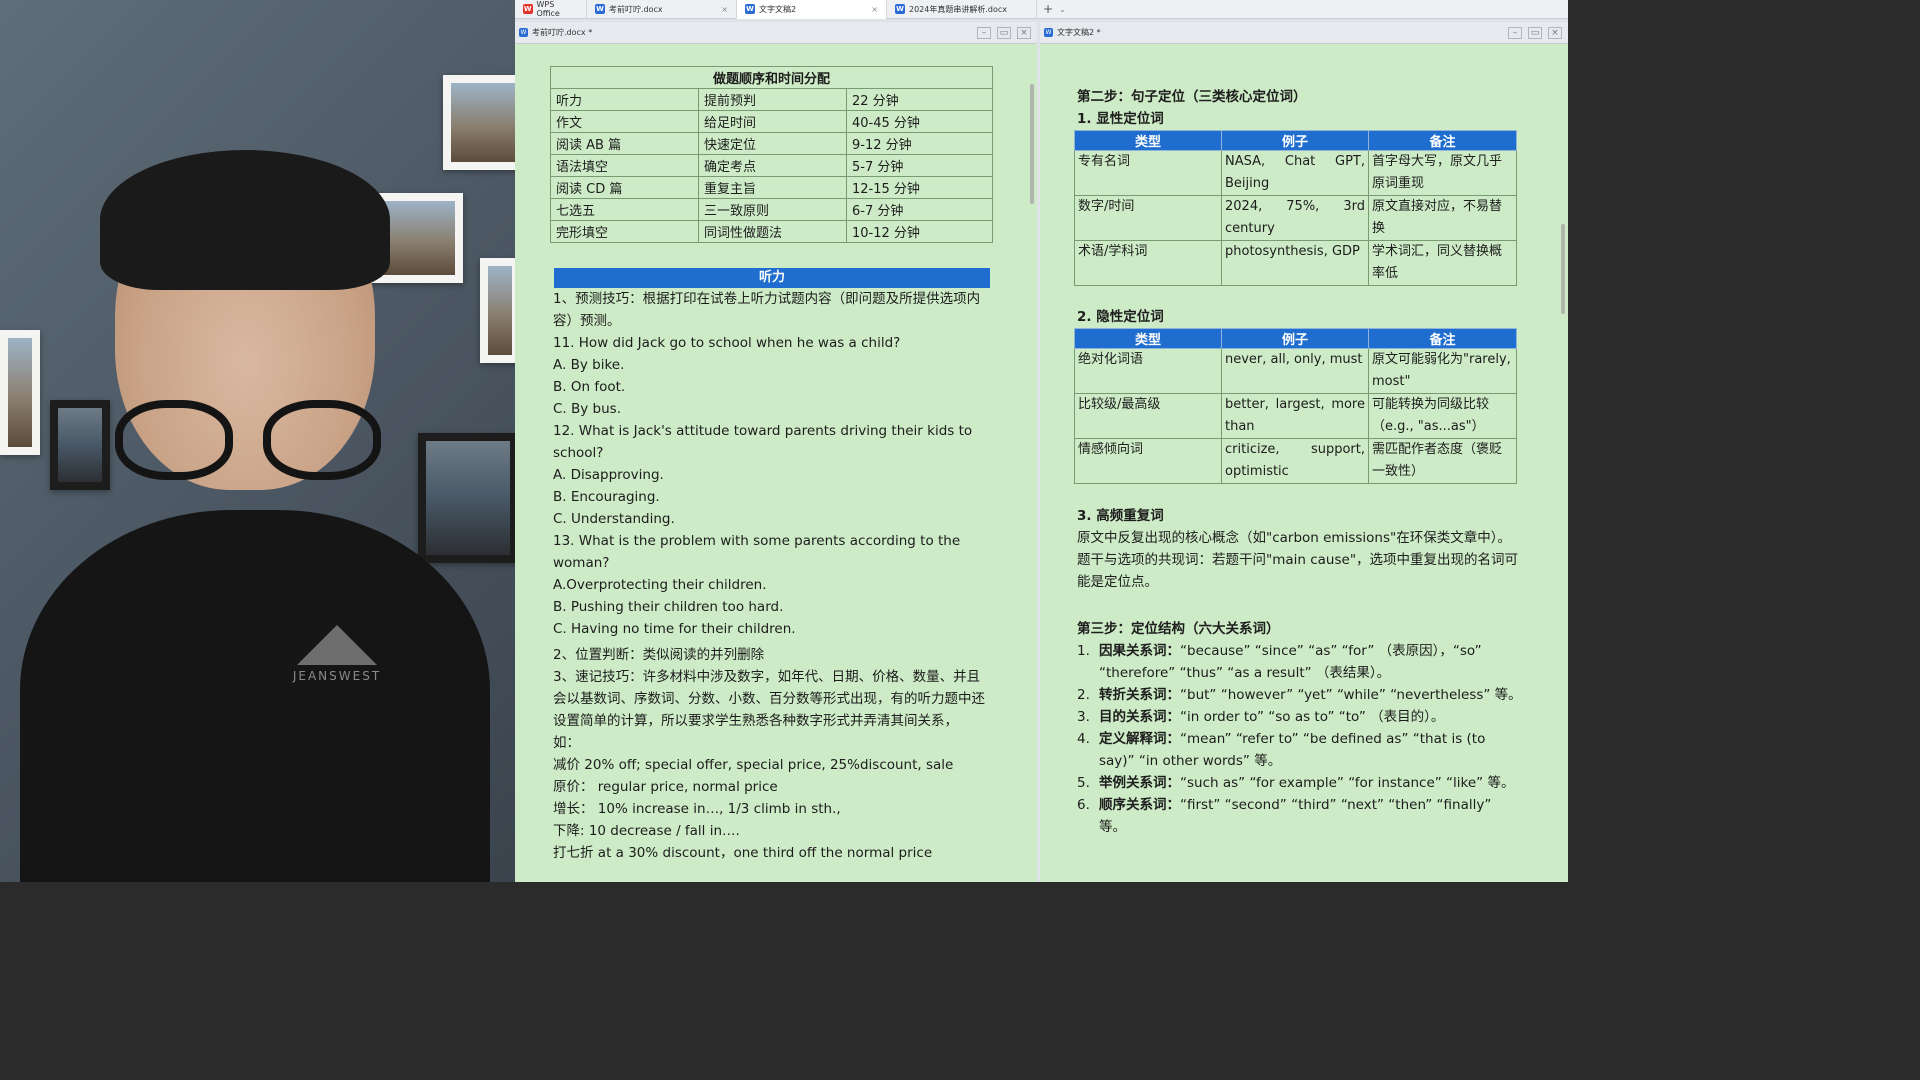 This screenshot has height=1080, width=1920. Describe the element at coordinates (1148, 218) in the screenshot. I see `table-cell: 数字/时间` at that location.